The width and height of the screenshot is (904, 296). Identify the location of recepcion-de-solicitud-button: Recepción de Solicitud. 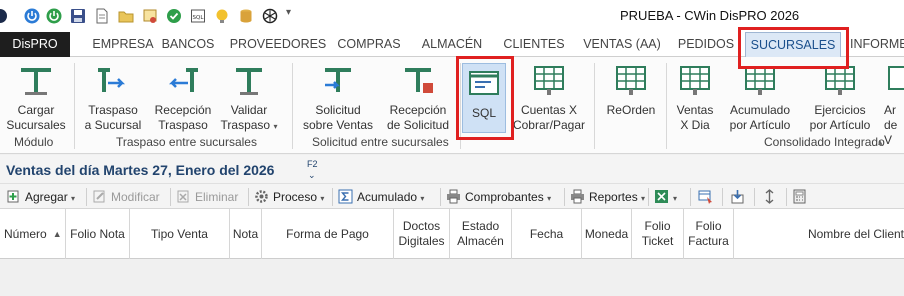
(418, 98).